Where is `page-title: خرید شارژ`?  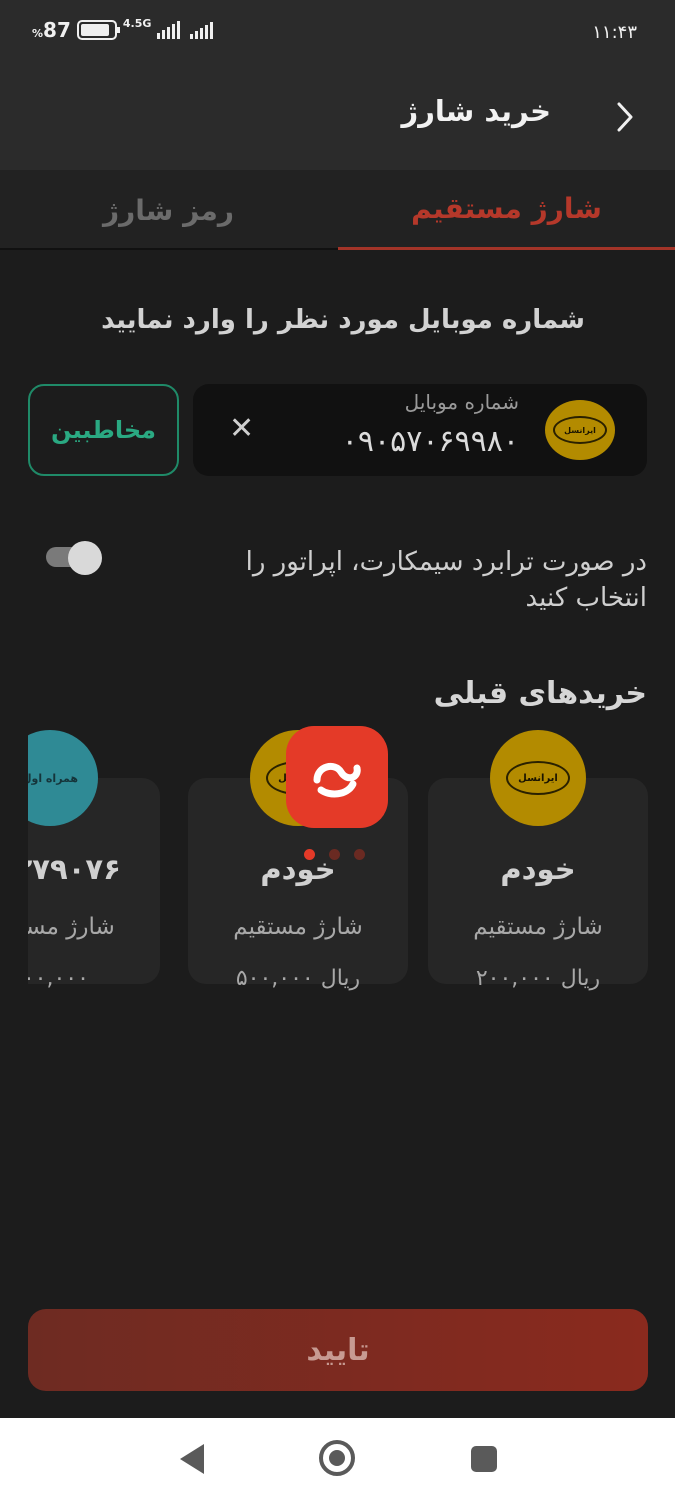 page-title: خرید شارژ is located at coordinates (476, 111).